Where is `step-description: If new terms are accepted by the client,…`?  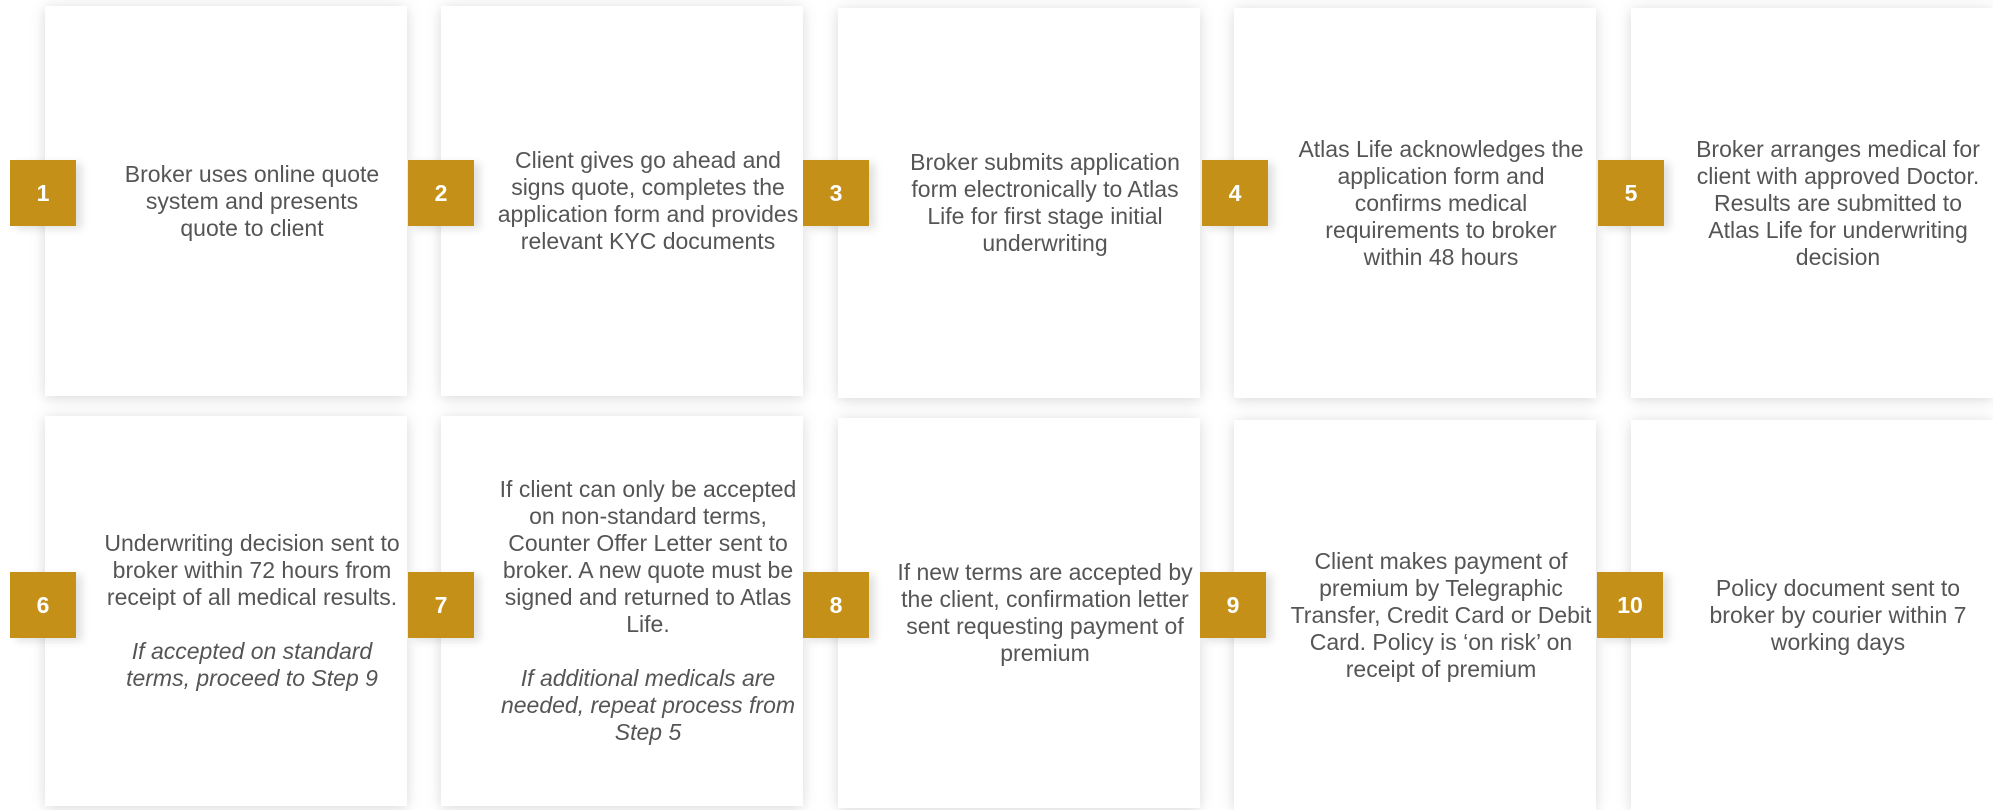
step-description: If new terms are accepted by the client,… is located at coordinates (1045, 612).